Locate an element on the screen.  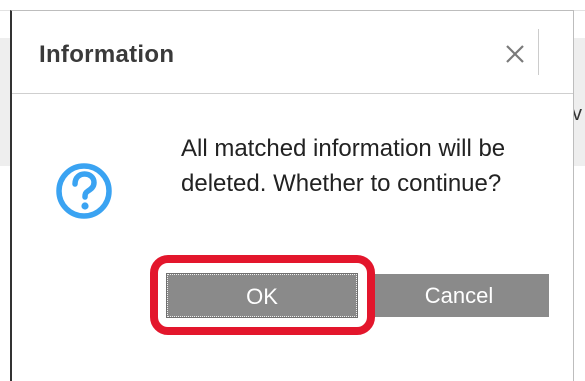
close-button is located at coordinates (515, 54).